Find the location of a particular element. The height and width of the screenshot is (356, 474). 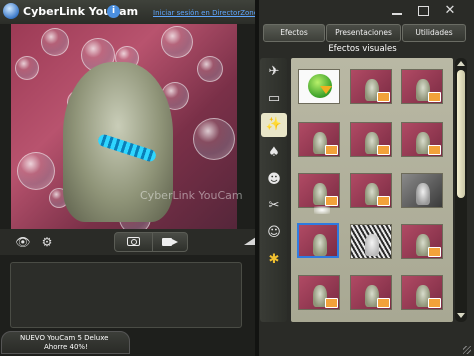

preview-controls: 👁 ⚙ is located at coordinates (128, 242).